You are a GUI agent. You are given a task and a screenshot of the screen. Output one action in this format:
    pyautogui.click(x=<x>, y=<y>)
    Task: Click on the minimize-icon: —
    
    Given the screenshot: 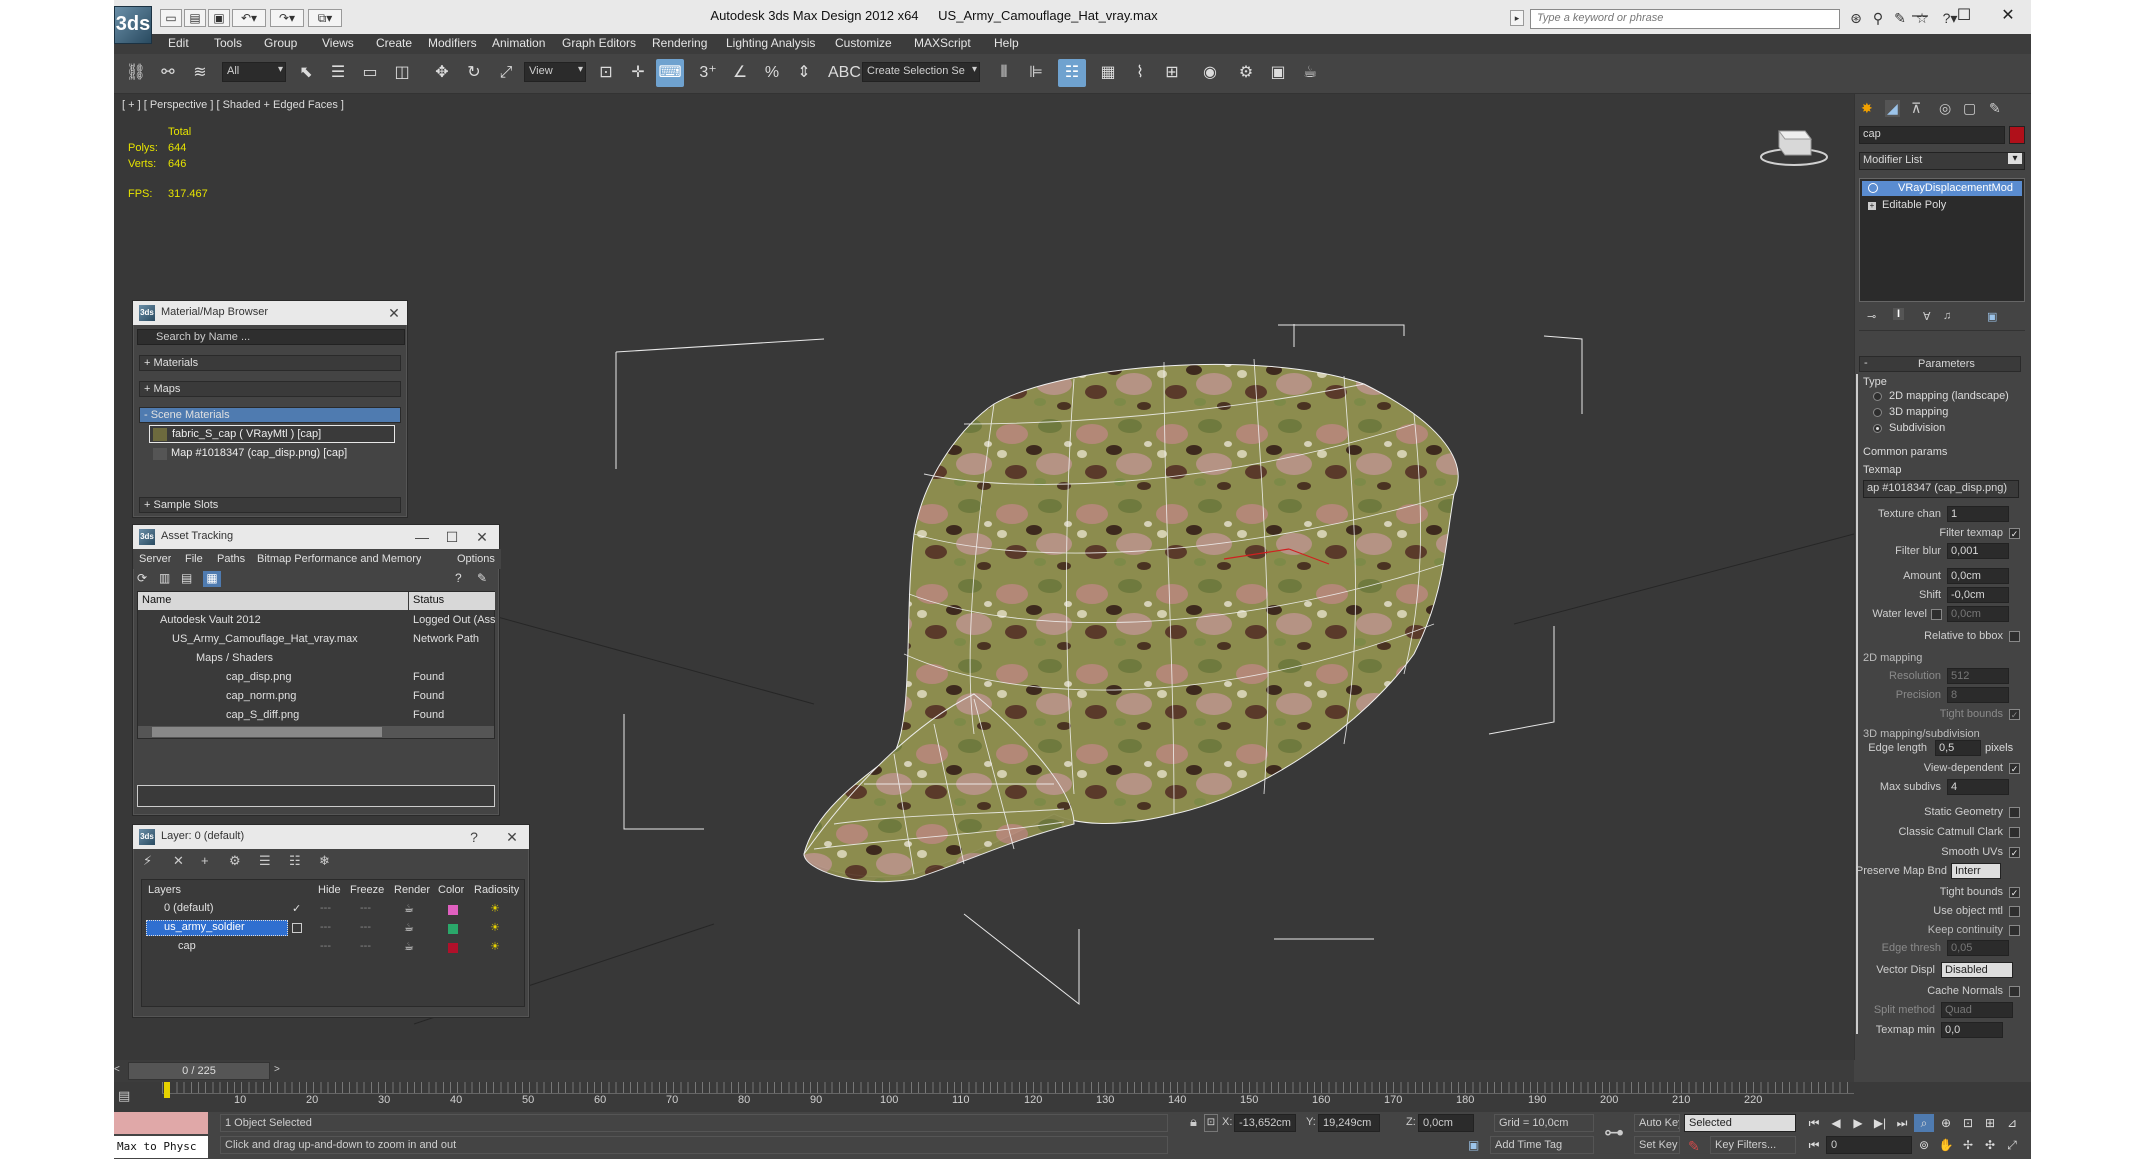 What is the action you would take?
    pyautogui.click(x=422, y=537)
    